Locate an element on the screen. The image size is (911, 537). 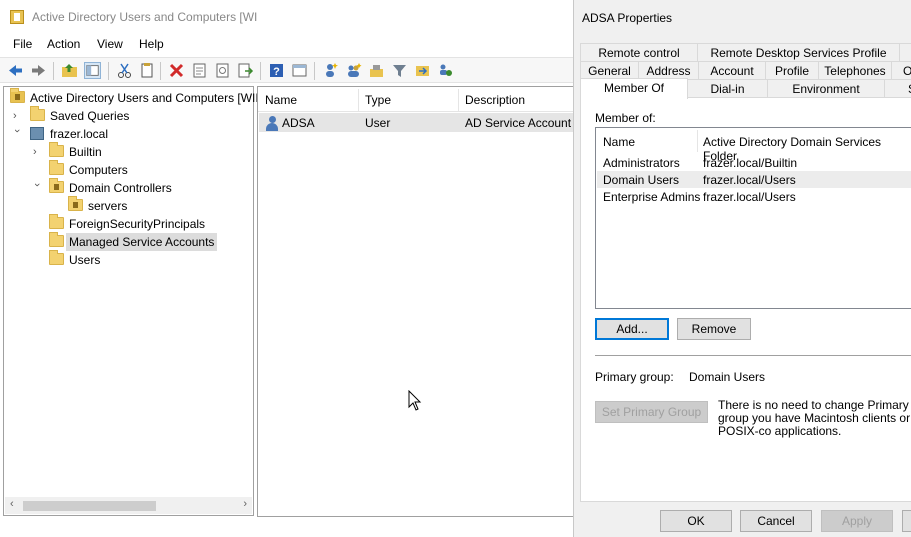
remove-button: Remove is located at coordinates (714, 329).